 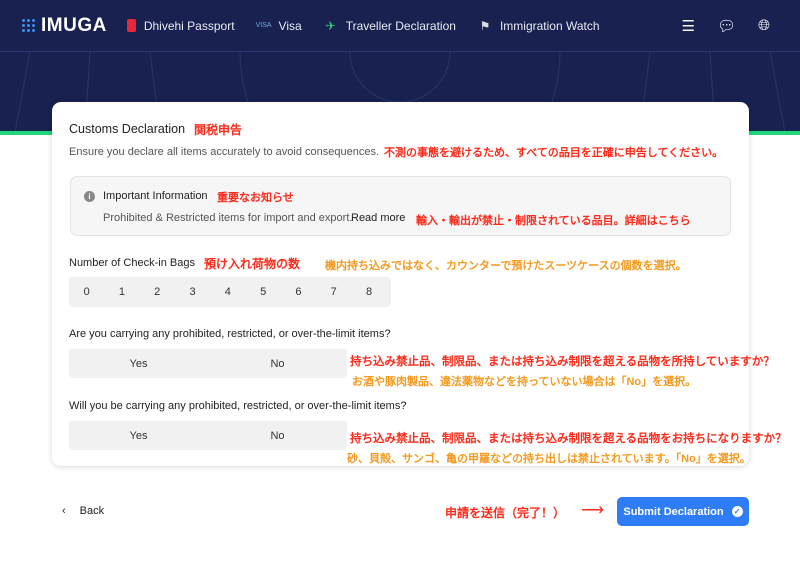 What do you see at coordinates (155, 196) in the screenshot?
I see `info-title: Important Information` at bounding box center [155, 196].